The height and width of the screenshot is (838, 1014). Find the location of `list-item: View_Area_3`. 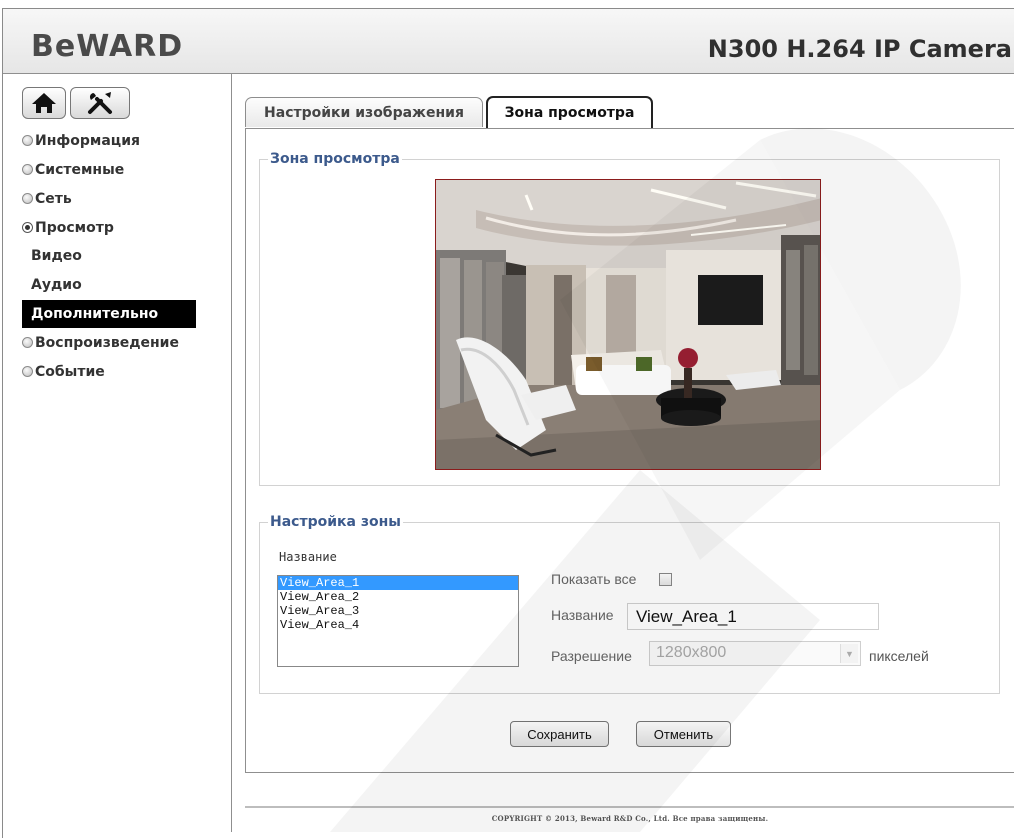

list-item: View_Area_3 is located at coordinates (398, 611).